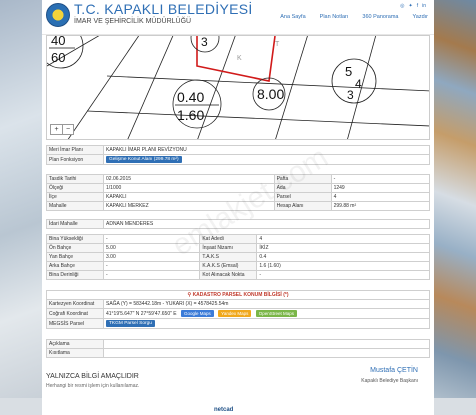 This screenshot has height=415, width=476. I want to click on olcek-label: Ölçeği, so click(75, 188).